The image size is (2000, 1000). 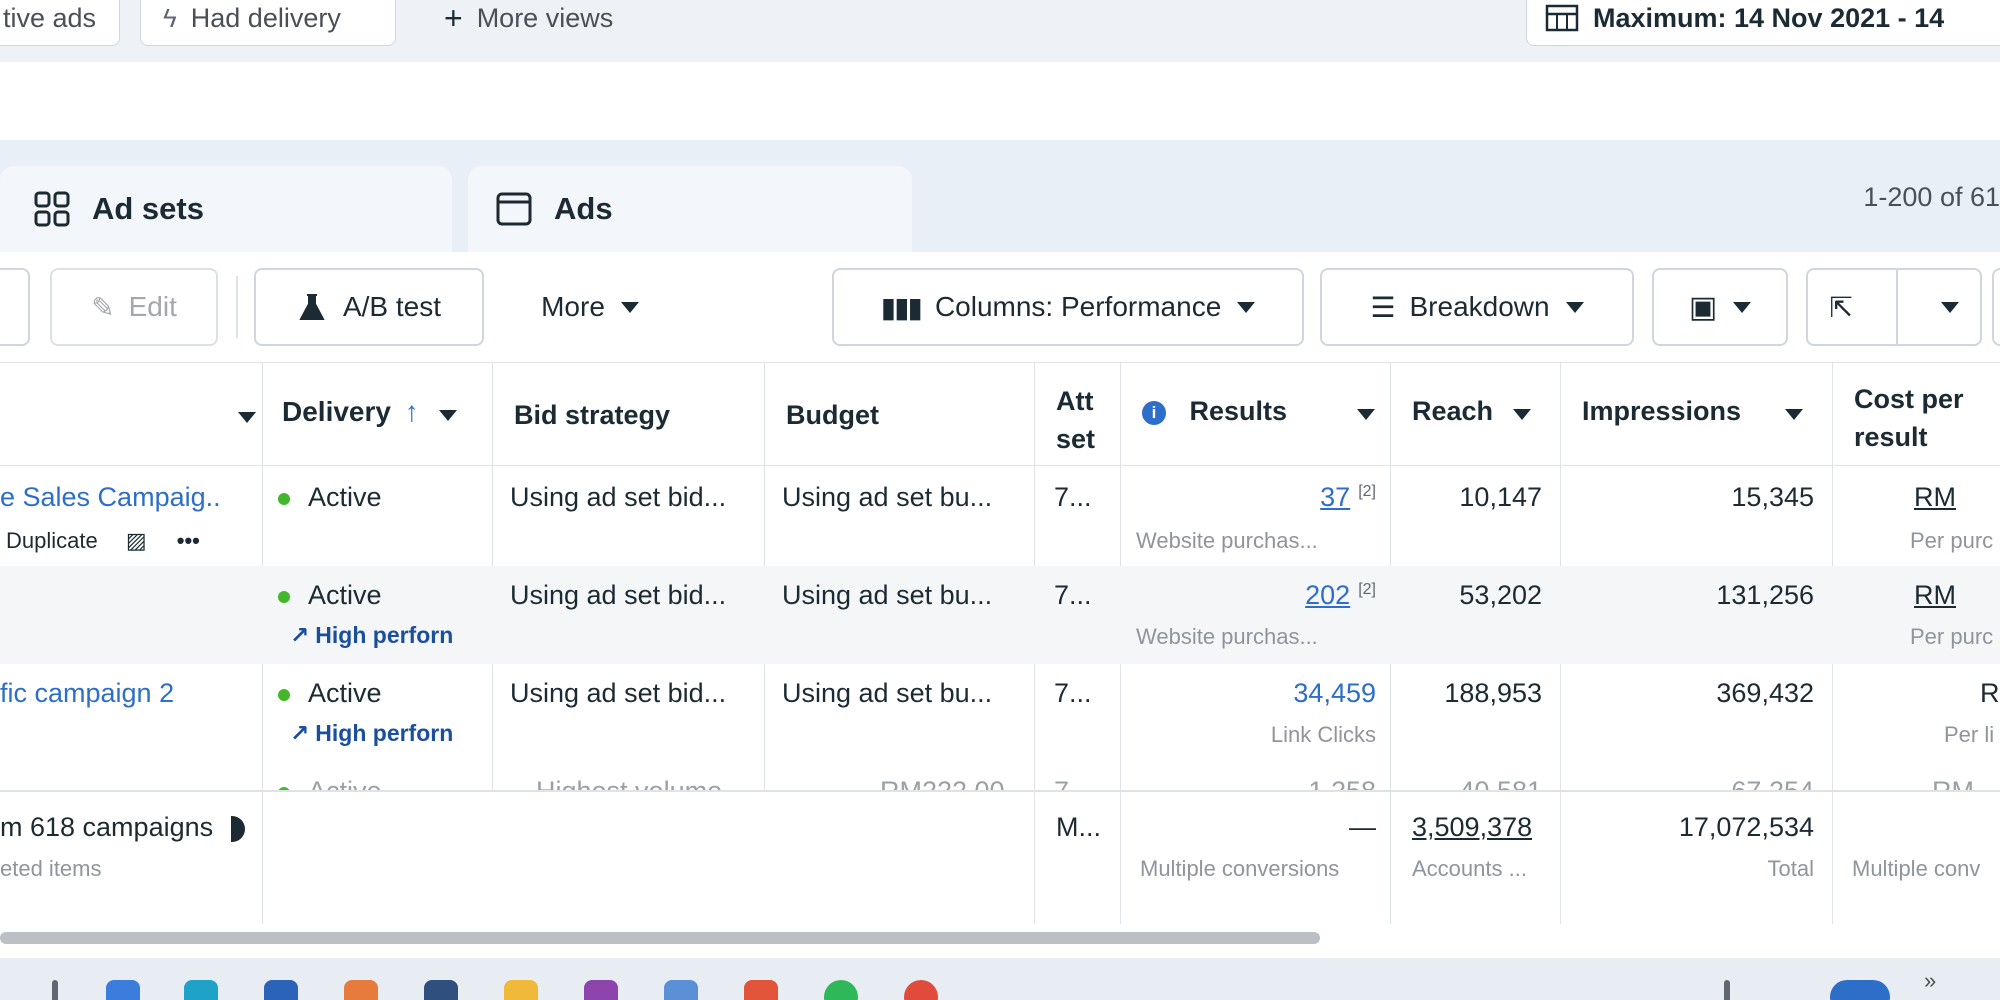 I want to click on had-delivery-label: Had delivery, so click(x=265, y=17).